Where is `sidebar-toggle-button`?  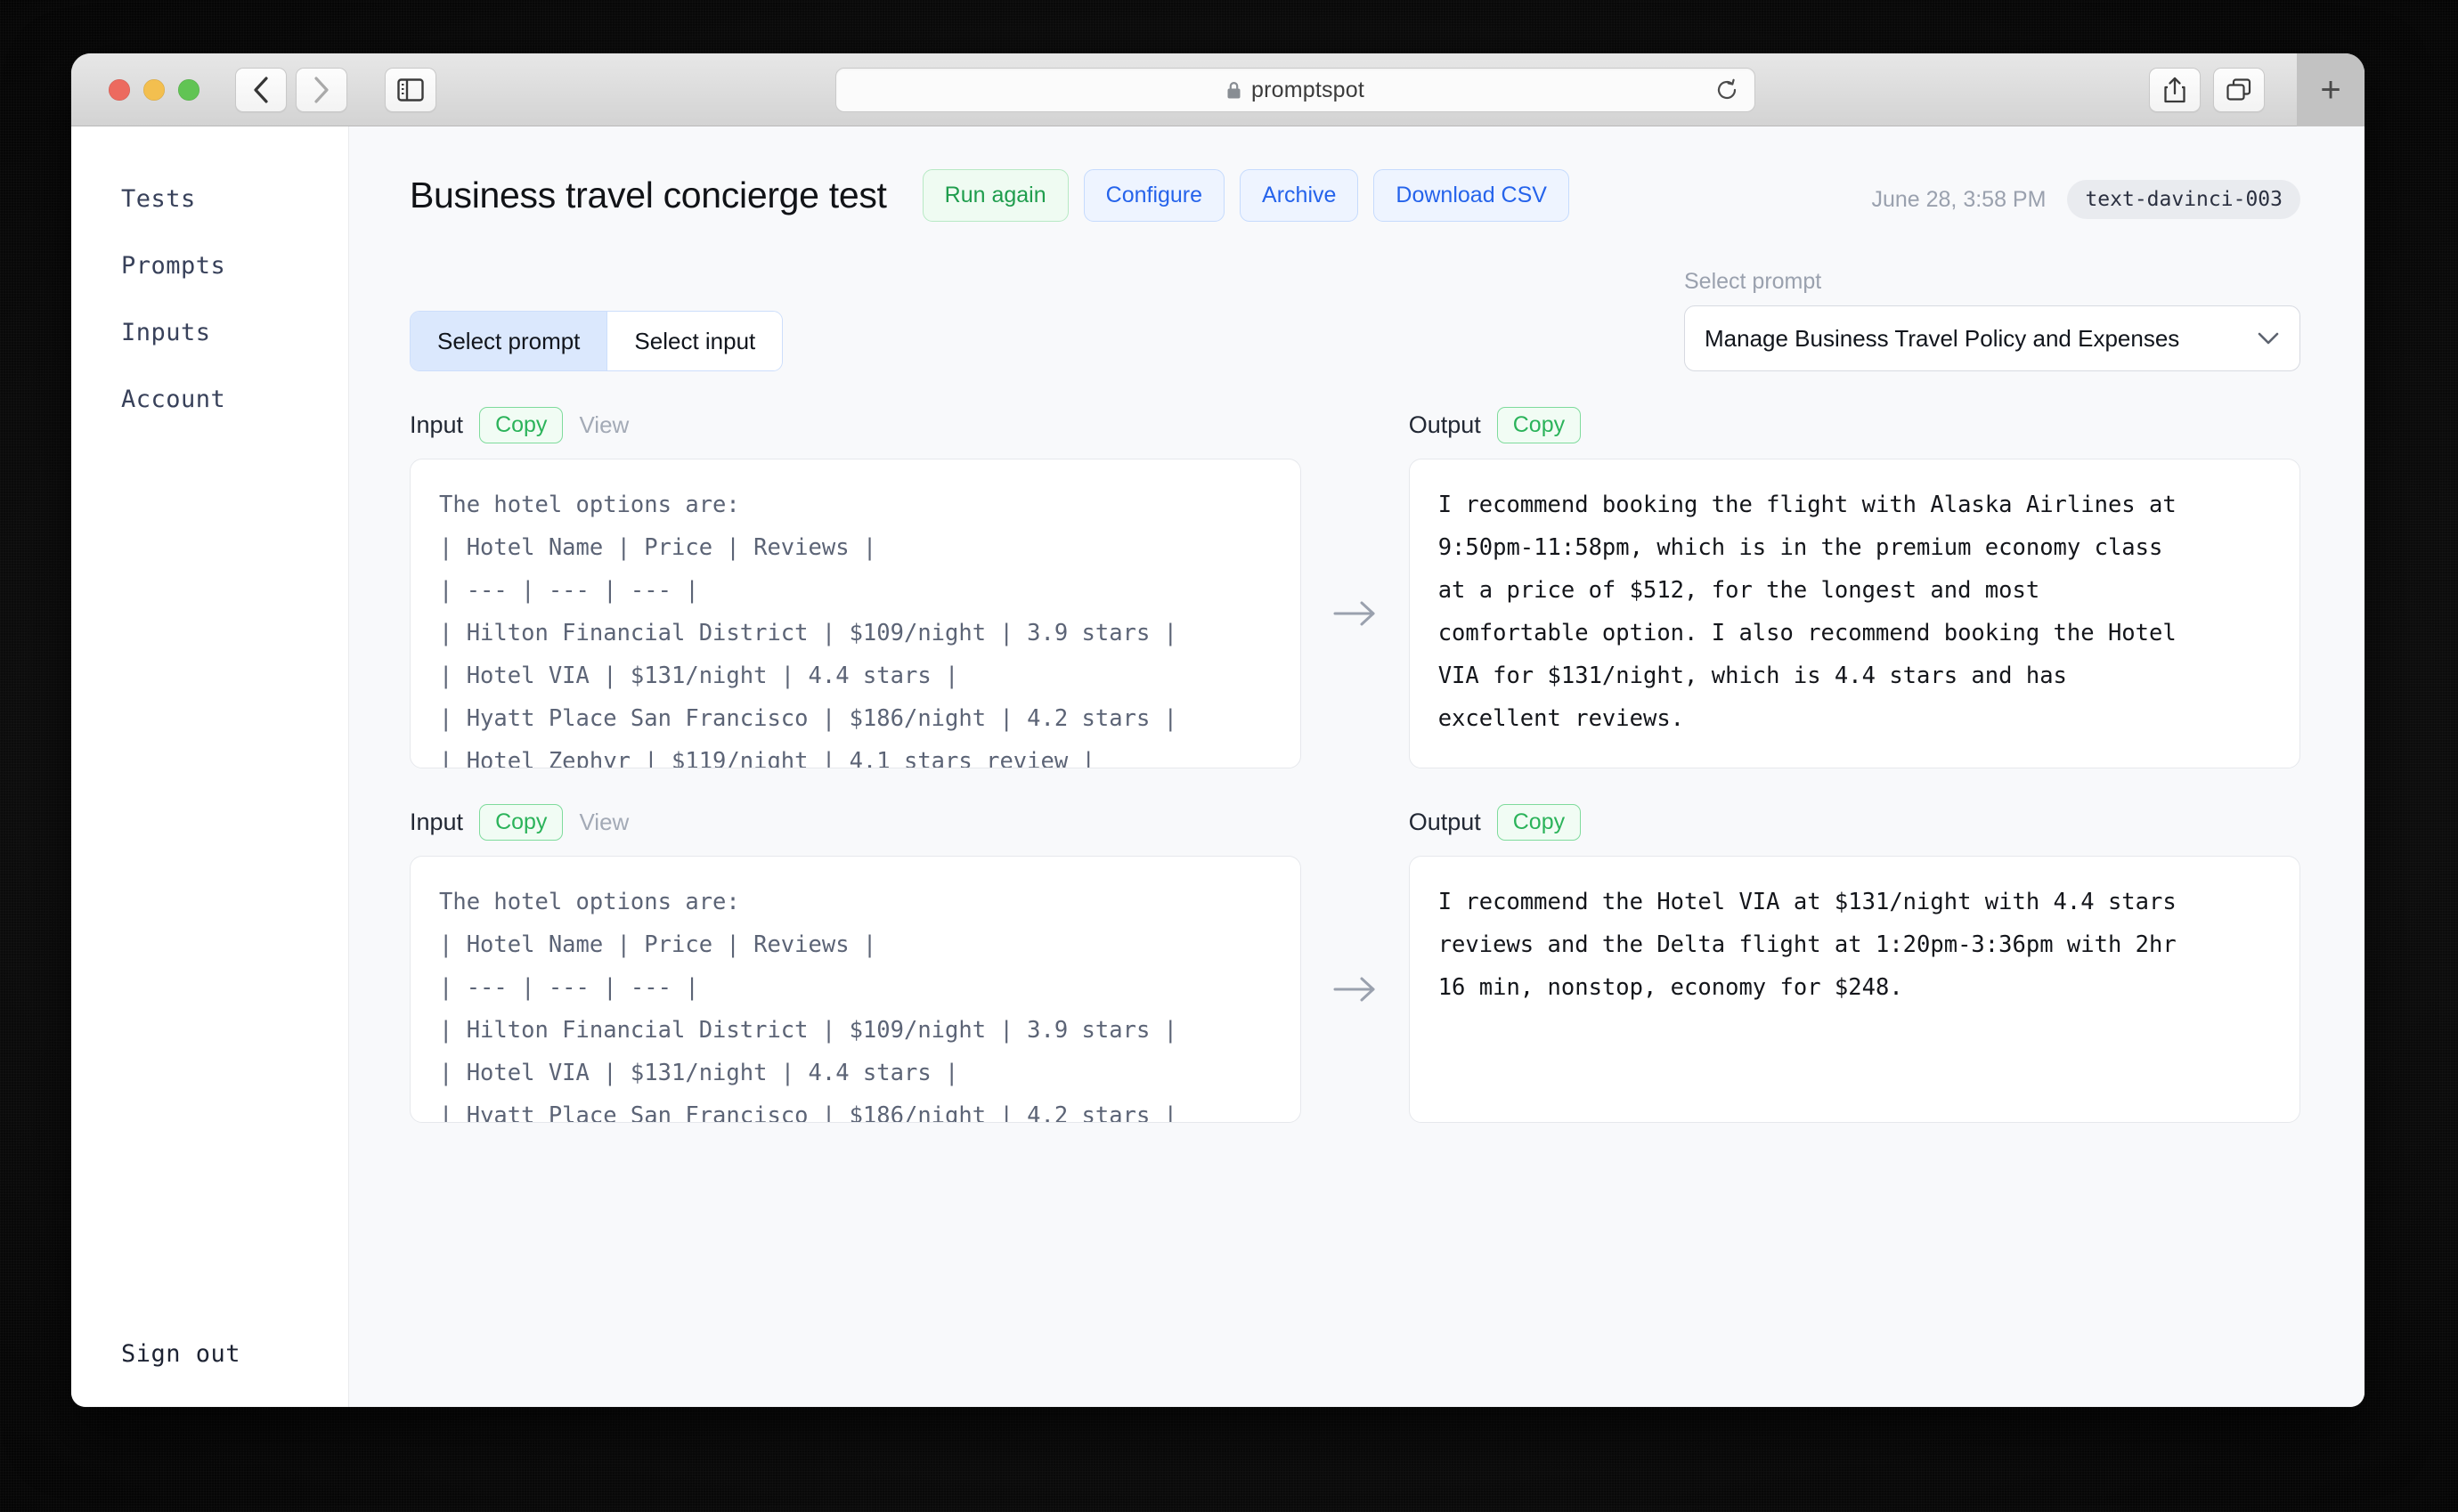 sidebar-toggle-button is located at coordinates (411, 89).